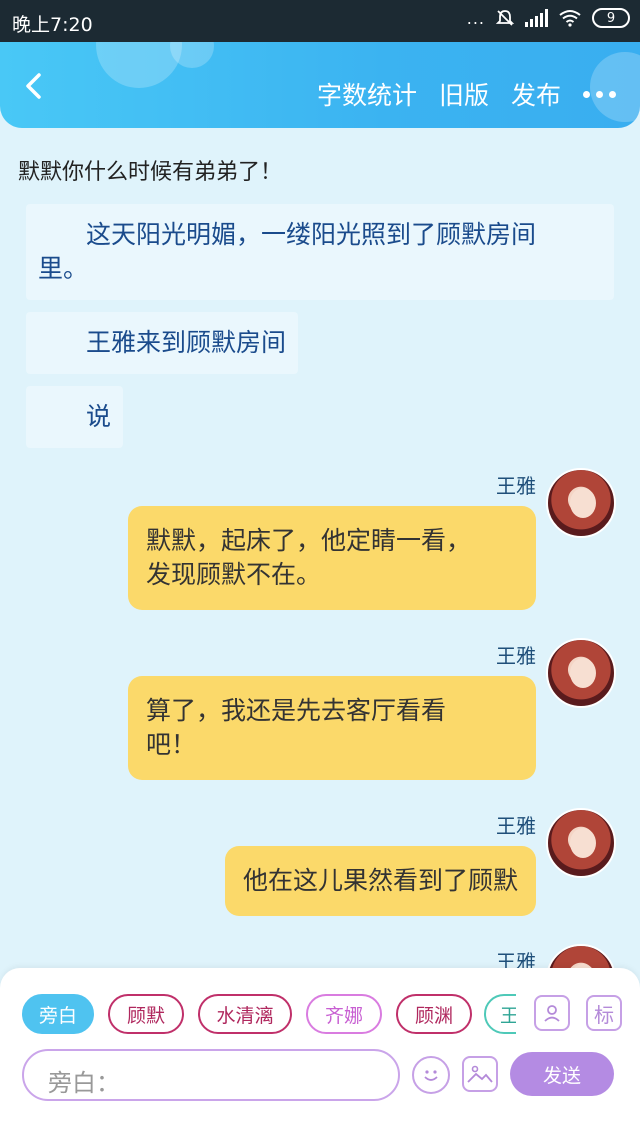 The image size is (640, 1138). I want to click on word-count-button: 字数统计, so click(367, 94).